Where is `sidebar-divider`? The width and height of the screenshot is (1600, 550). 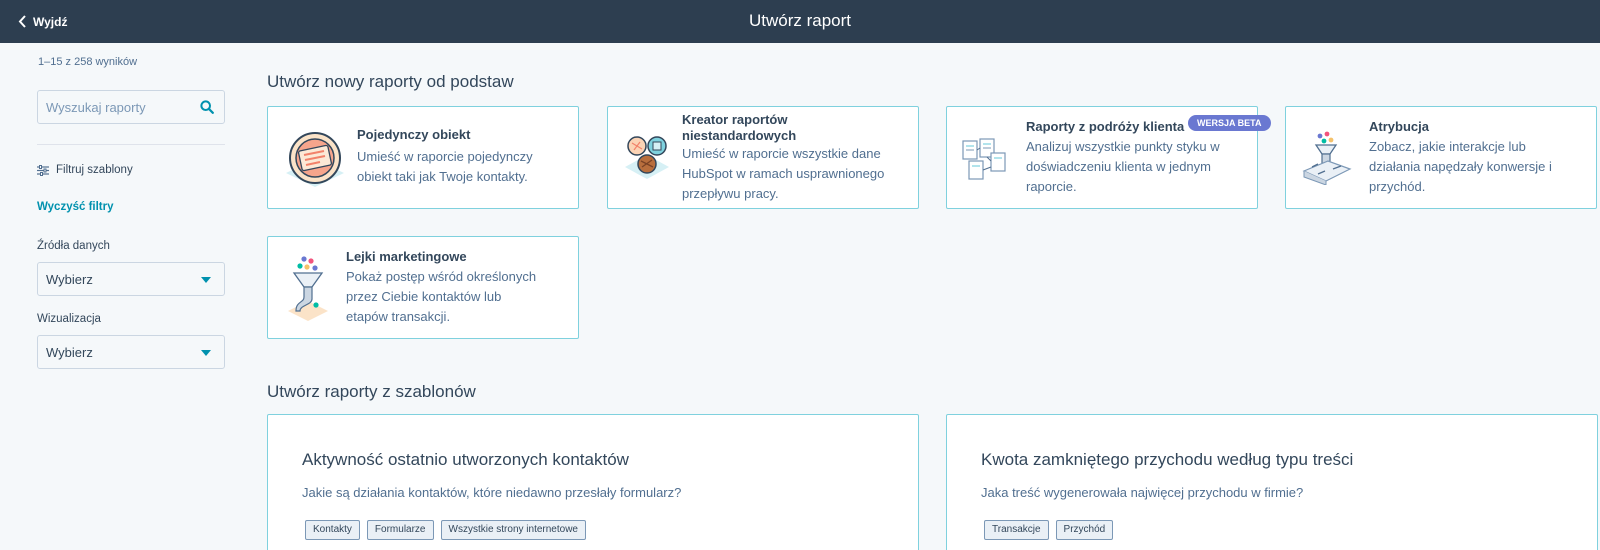
sidebar-divider is located at coordinates (131, 144).